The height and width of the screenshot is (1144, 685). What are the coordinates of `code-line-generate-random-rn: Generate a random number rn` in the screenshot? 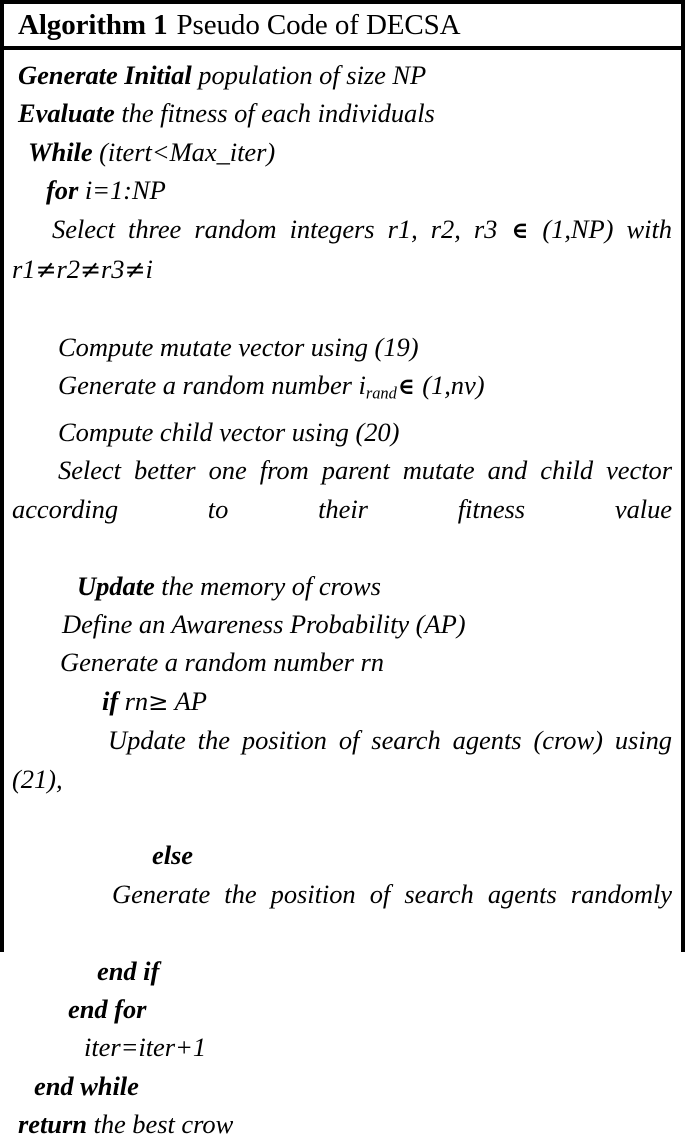 It's located at (342, 662).